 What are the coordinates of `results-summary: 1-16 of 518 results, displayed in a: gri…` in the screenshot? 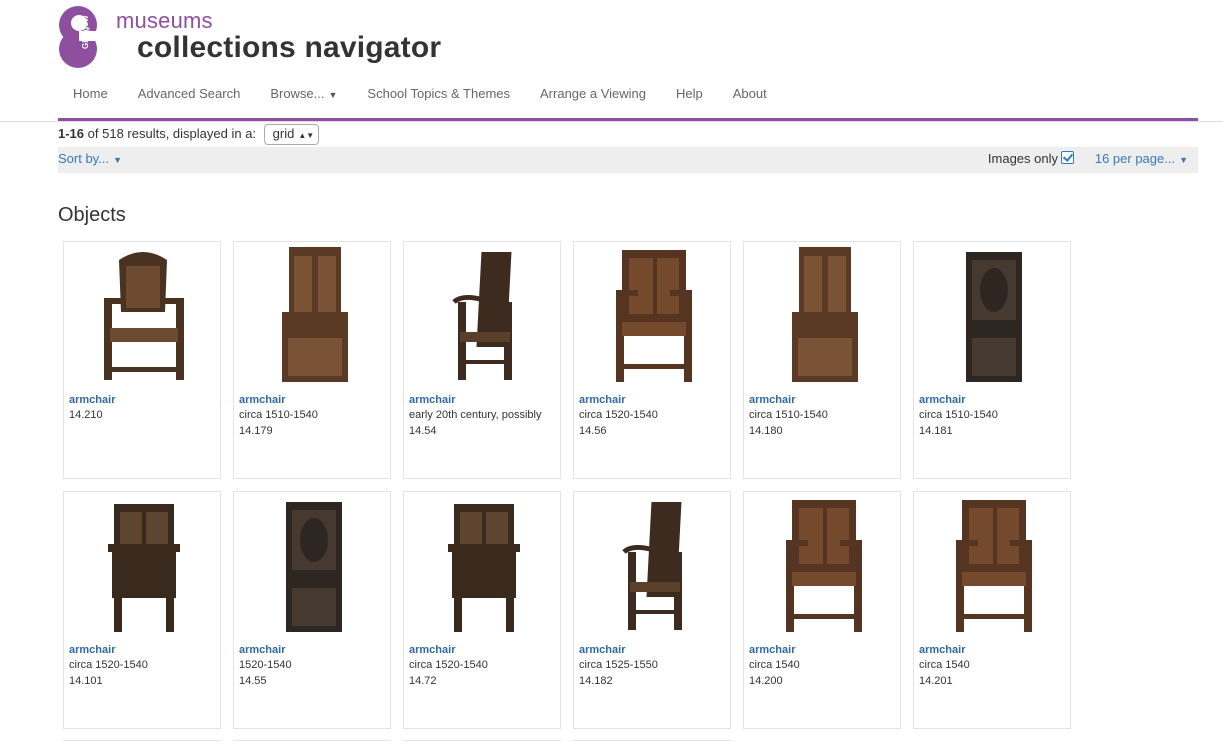 It's located at (189, 134).